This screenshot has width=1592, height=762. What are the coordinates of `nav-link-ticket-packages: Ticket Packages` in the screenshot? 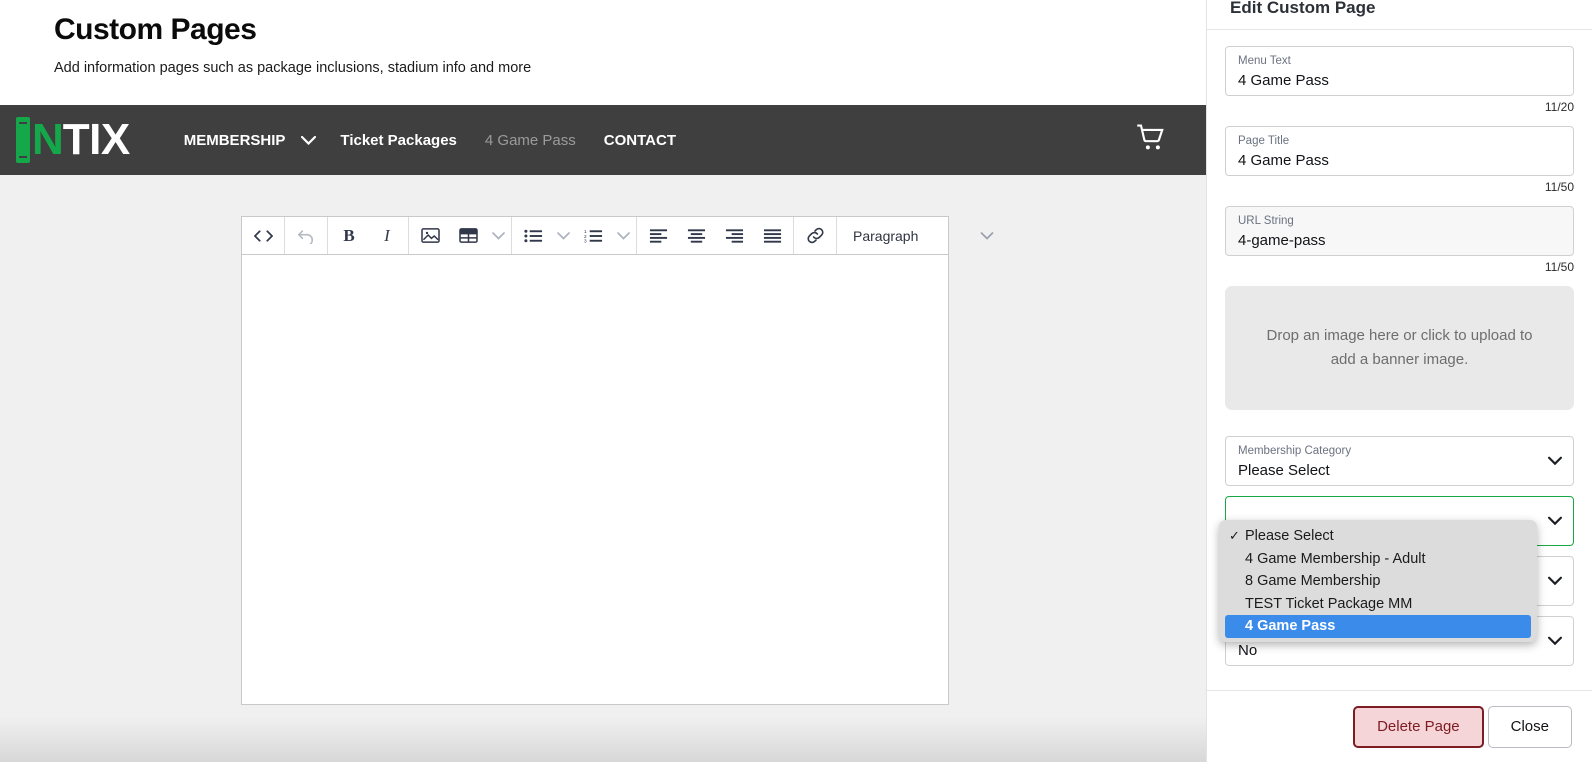 It's located at (398, 140).